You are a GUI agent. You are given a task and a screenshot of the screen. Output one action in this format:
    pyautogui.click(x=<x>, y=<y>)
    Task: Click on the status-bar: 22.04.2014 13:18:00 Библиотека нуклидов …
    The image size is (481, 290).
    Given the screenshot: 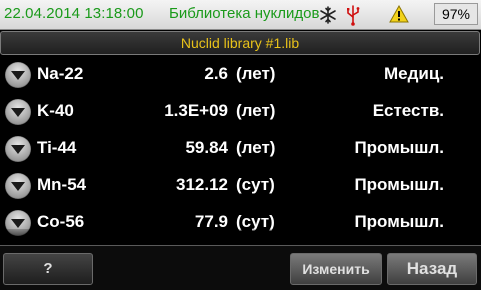 What is the action you would take?
    pyautogui.click(x=240, y=15)
    